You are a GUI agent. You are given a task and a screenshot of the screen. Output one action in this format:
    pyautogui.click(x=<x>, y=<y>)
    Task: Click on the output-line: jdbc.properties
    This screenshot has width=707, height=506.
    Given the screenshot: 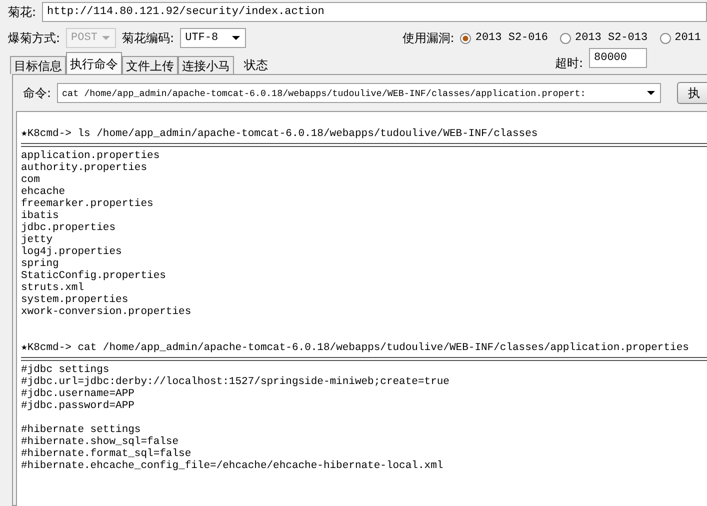 What is the action you would take?
    pyautogui.click(x=68, y=228)
    